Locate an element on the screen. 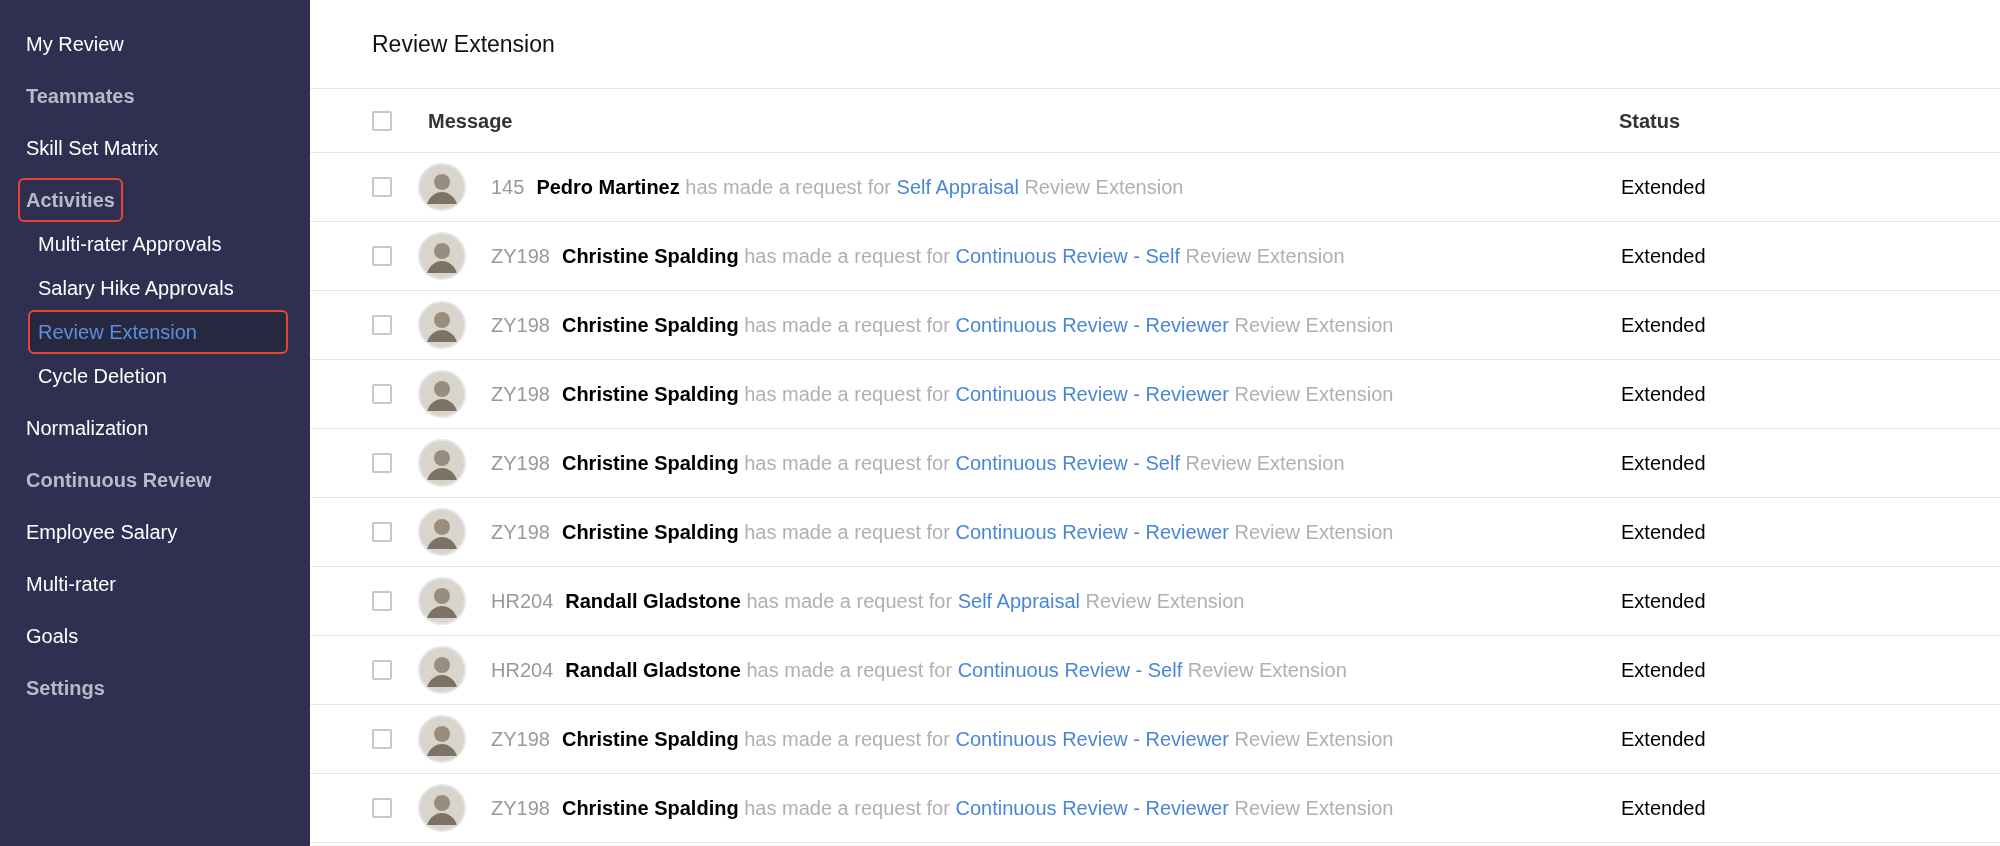  employee-id: 145 is located at coordinates (508, 187).